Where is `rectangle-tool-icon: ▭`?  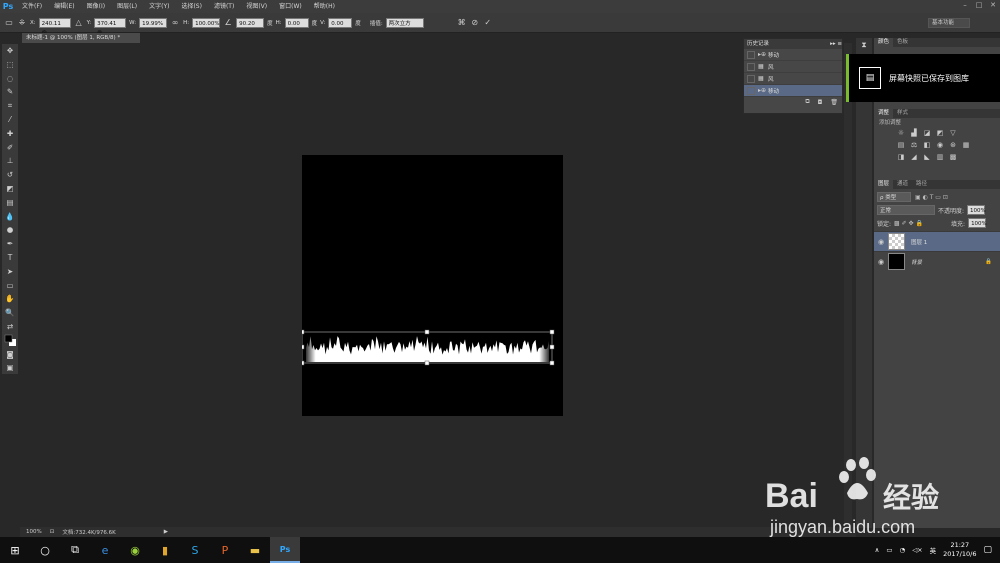
rectangle-tool-icon: ▭ is located at coordinates (10, 286).